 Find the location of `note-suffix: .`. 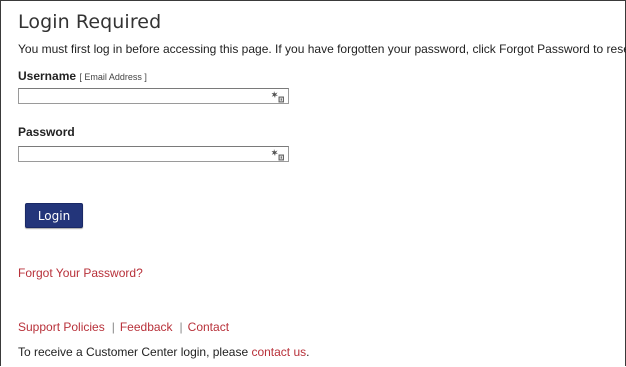

note-suffix: . is located at coordinates (308, 352).